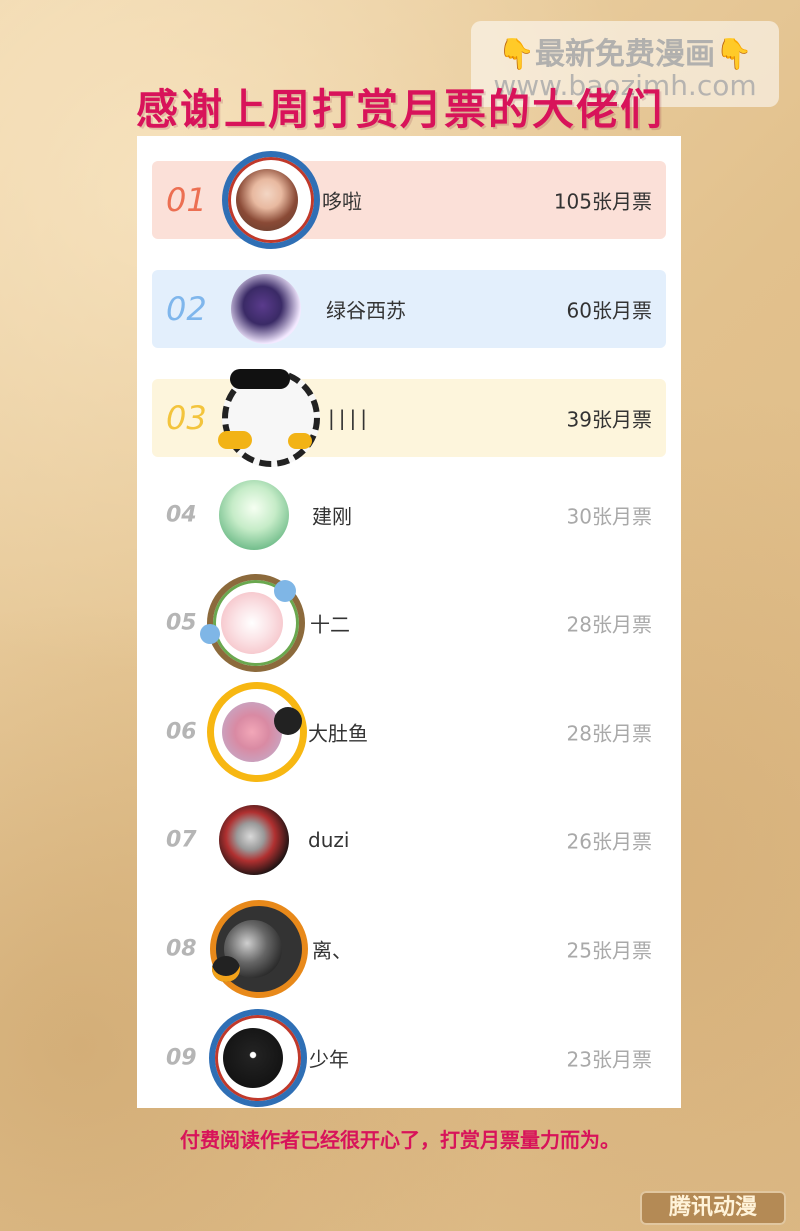 The height and width of the screenshot is (1231, 800). I want to click on vote-count: 39张月票, so click(609, 419).